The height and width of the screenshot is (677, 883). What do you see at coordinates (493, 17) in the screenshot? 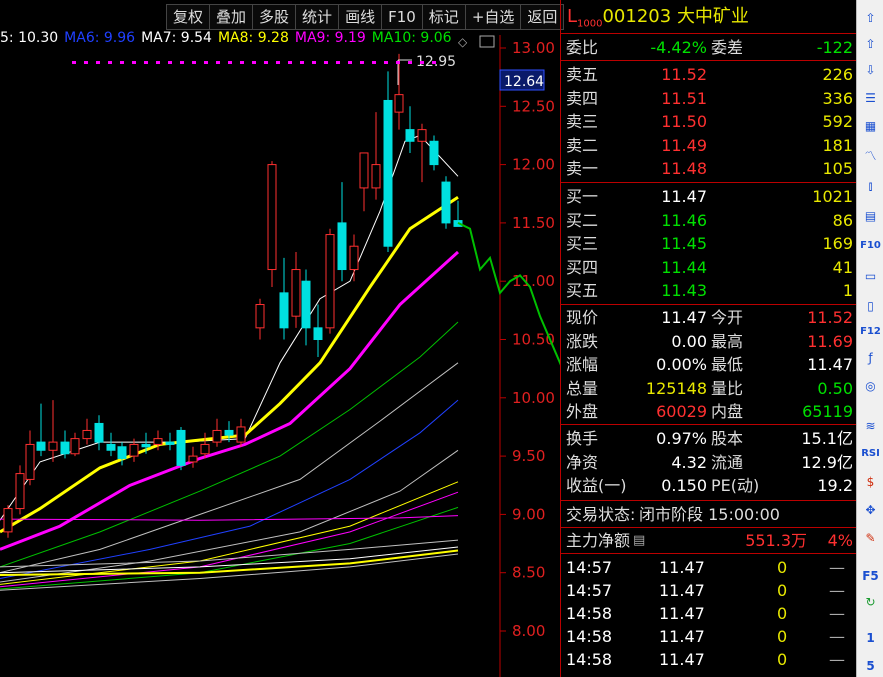
I see `toolbar-button: +自选` at bounding box center [493, 17].